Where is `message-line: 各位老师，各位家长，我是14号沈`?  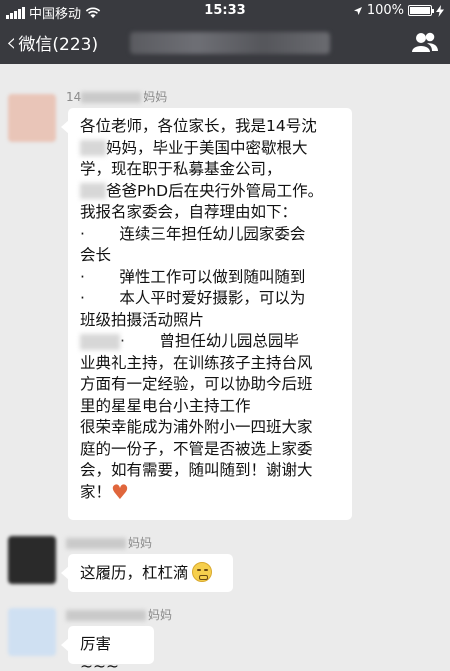
message-line: 各位老师，各位家长，我是14号沈 is located at coordinates (198, 126).